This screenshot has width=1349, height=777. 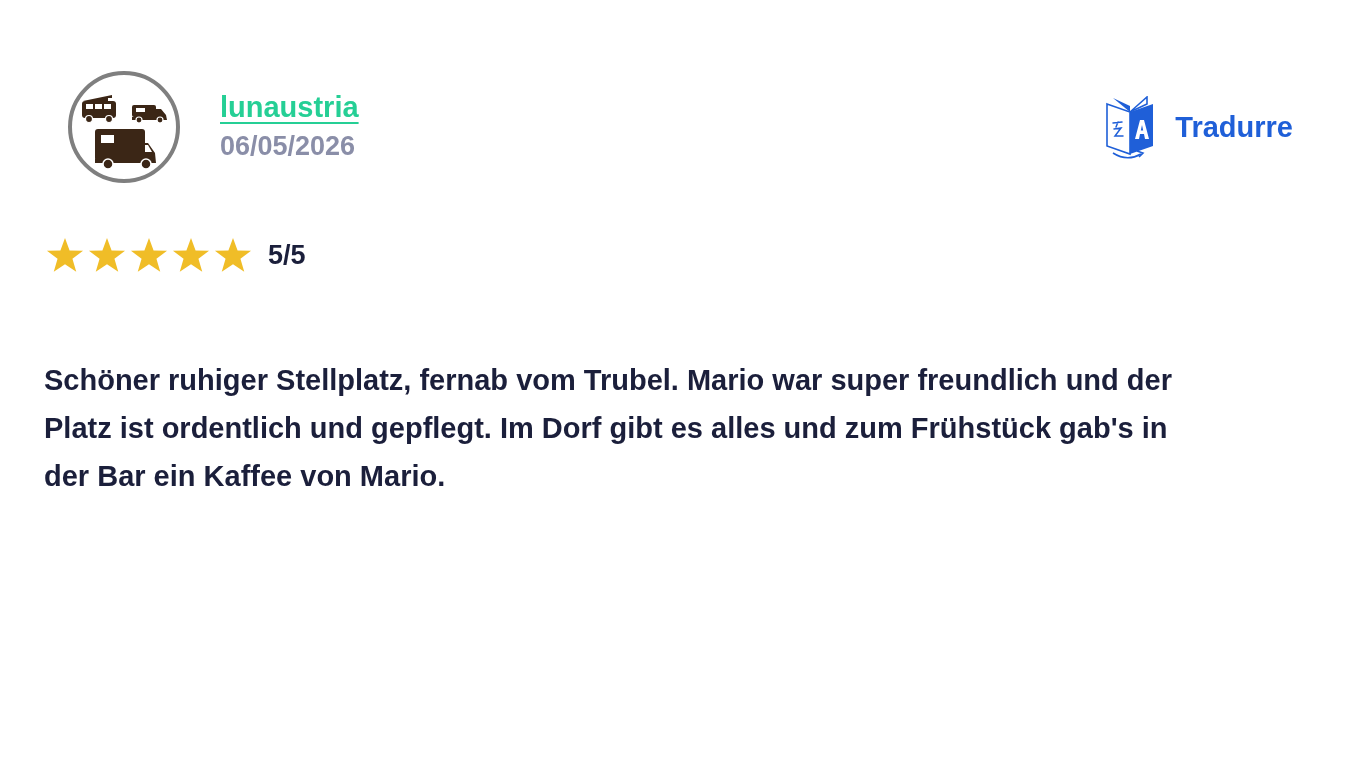 I want to click on translate-button: Tradurre, so click(x=1198, y=128).